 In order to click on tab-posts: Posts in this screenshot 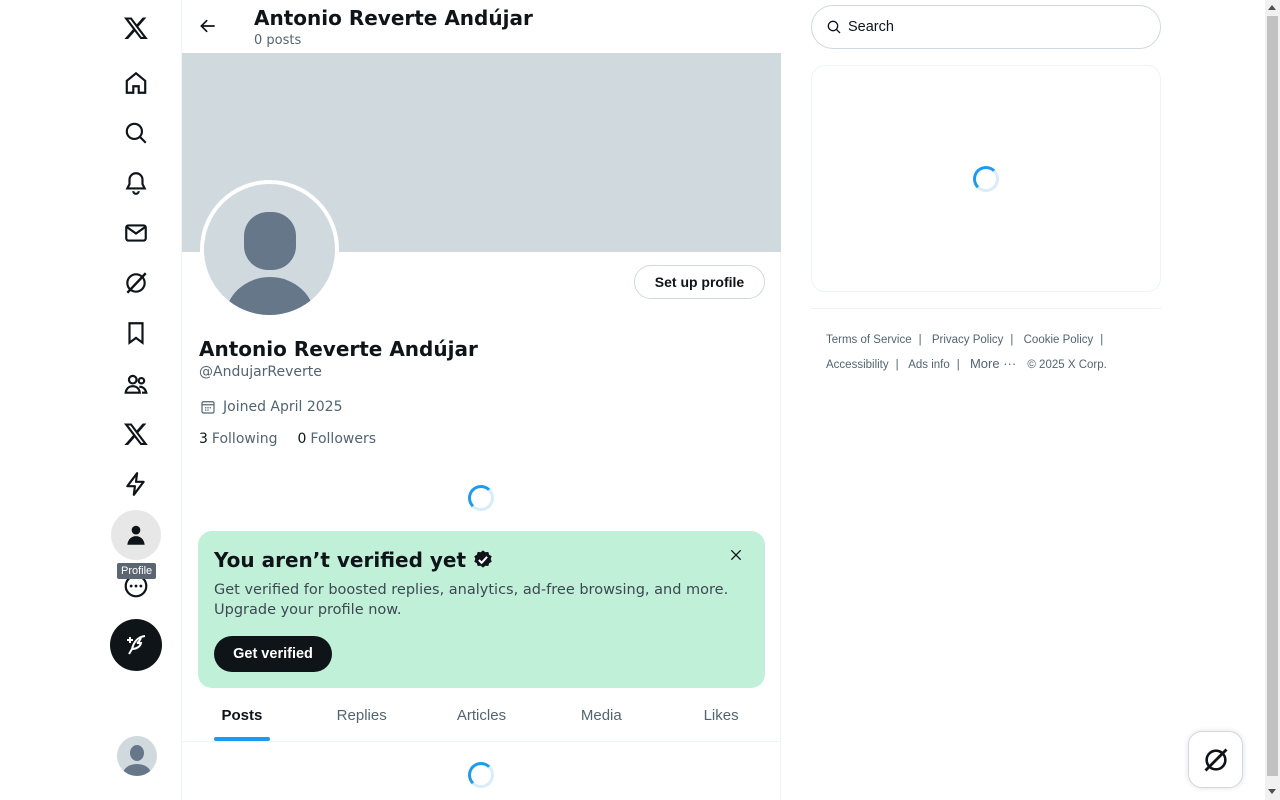, I will do `click(242, 715)`.